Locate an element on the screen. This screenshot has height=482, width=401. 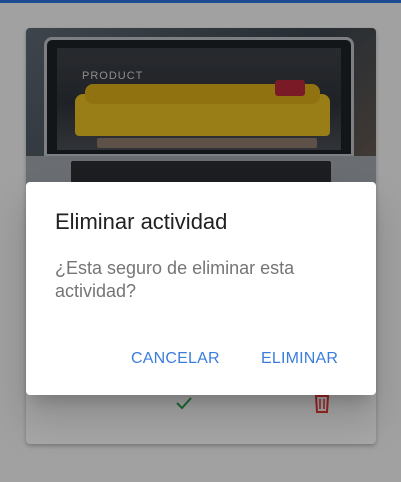
cancel-button: CANCELAR is located at coordinates (175, 359).